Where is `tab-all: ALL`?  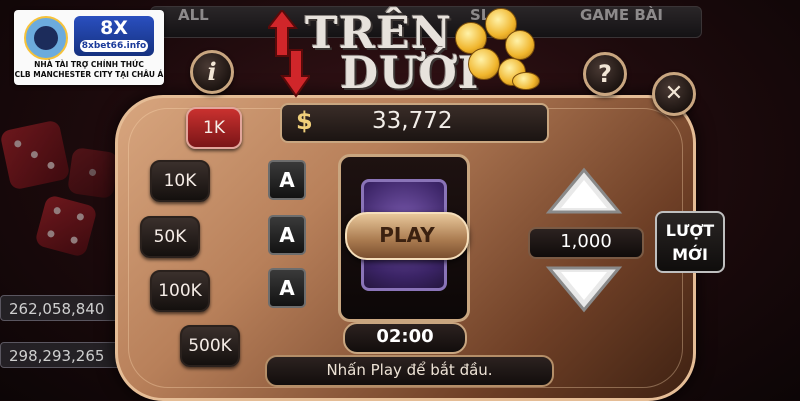 tab-all: ALL is located at coordinates (193, 15).